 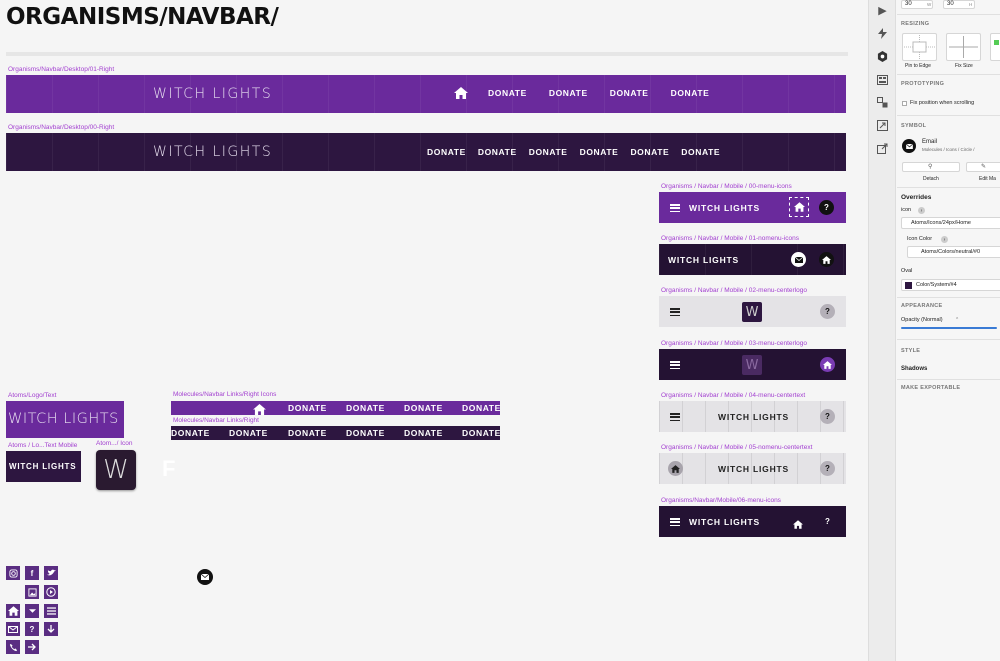 I want to click on facebook-icon: f, so click(x=32, y=573).